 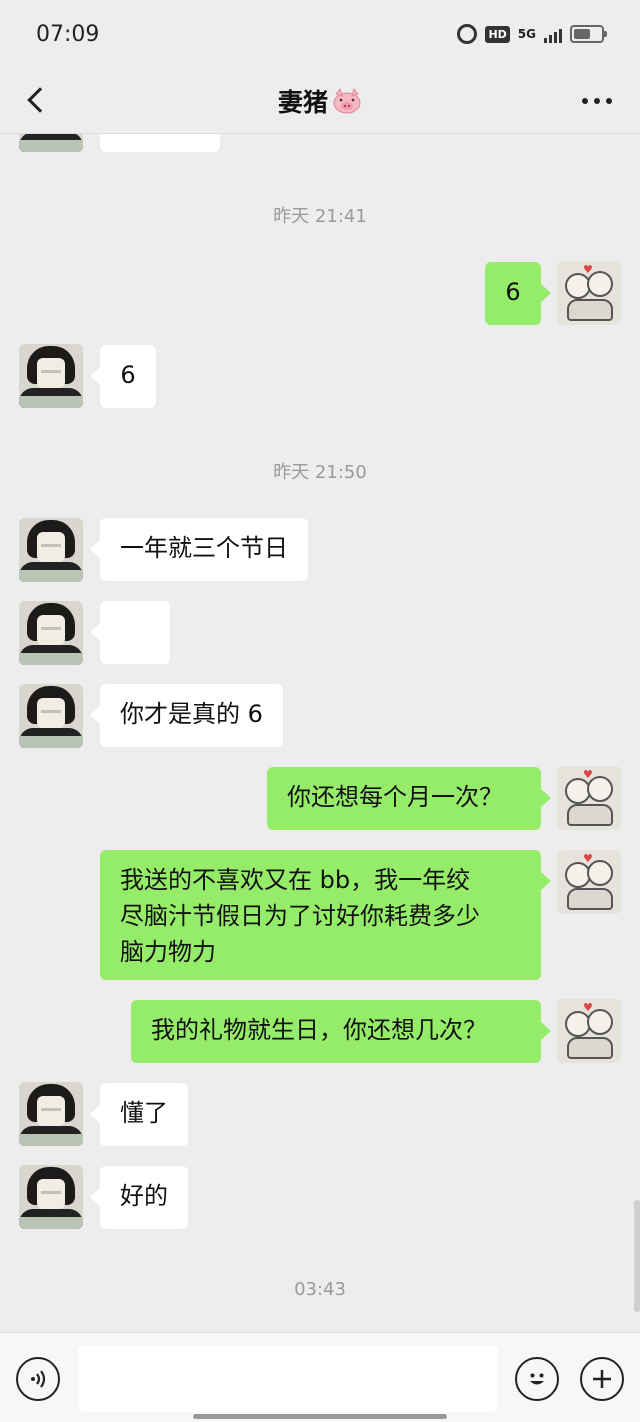 I want to click on clock: 07:09, so click(x=68, y=34).